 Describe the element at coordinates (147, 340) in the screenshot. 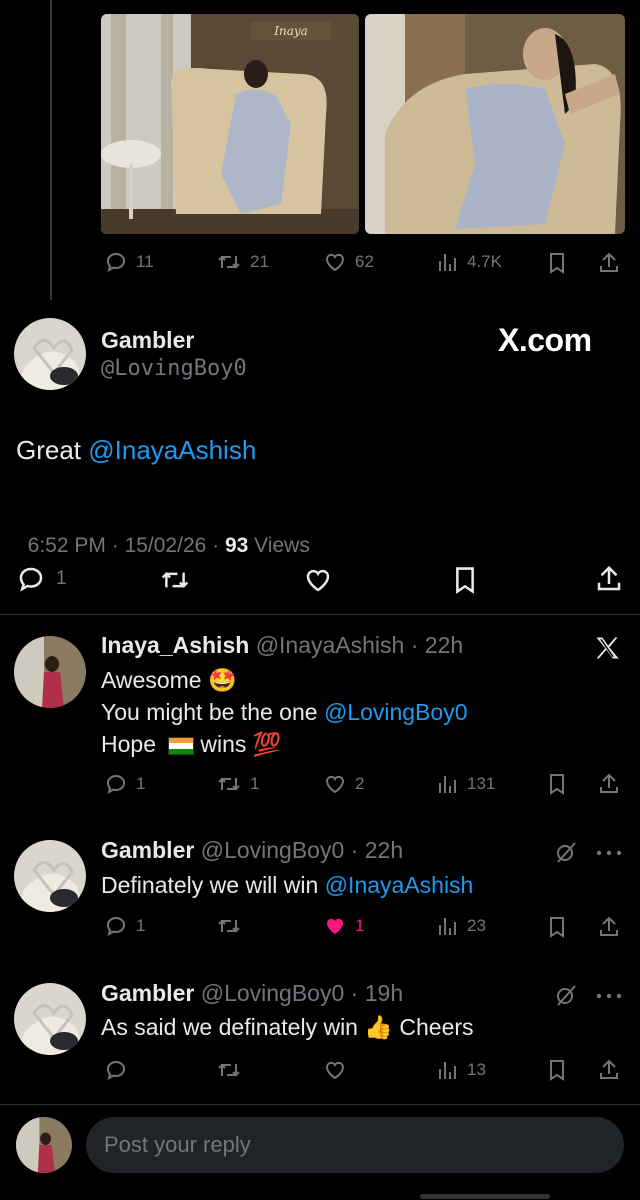

I see `author-display-name: Gambler` at that location.